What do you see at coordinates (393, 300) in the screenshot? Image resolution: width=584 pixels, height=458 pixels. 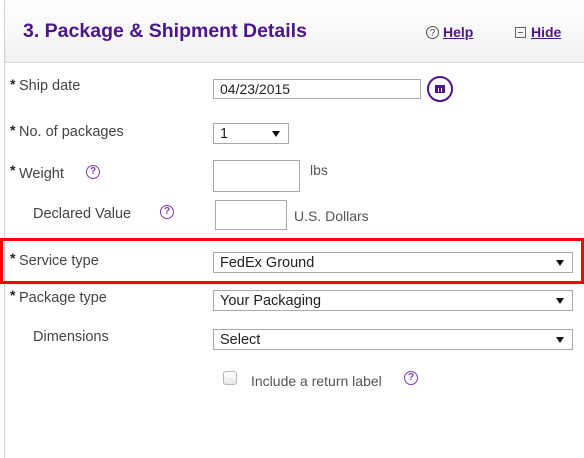 I see `package-type-select: Your Packaging` at bounding box center [393, 300].